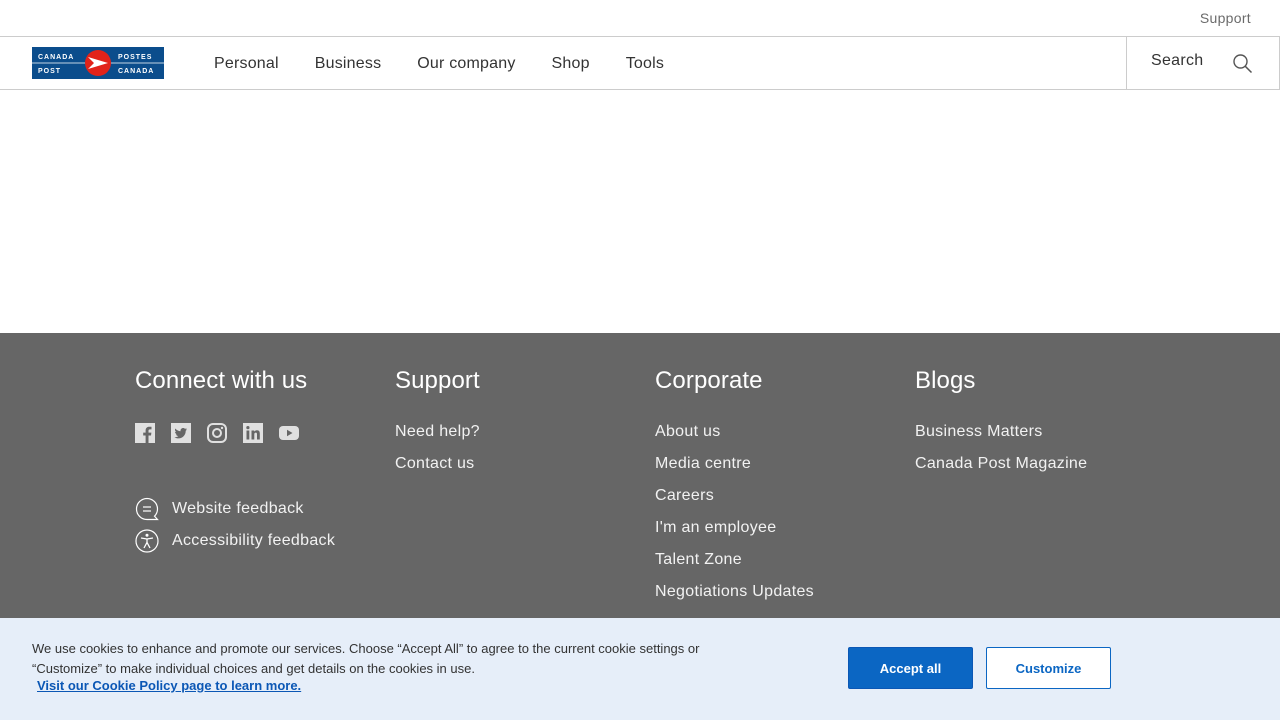 The image size is (1280, 720). Describe the element at coordinates (147, 541) in the screenshot. I see `accessibility-icon` at that location.